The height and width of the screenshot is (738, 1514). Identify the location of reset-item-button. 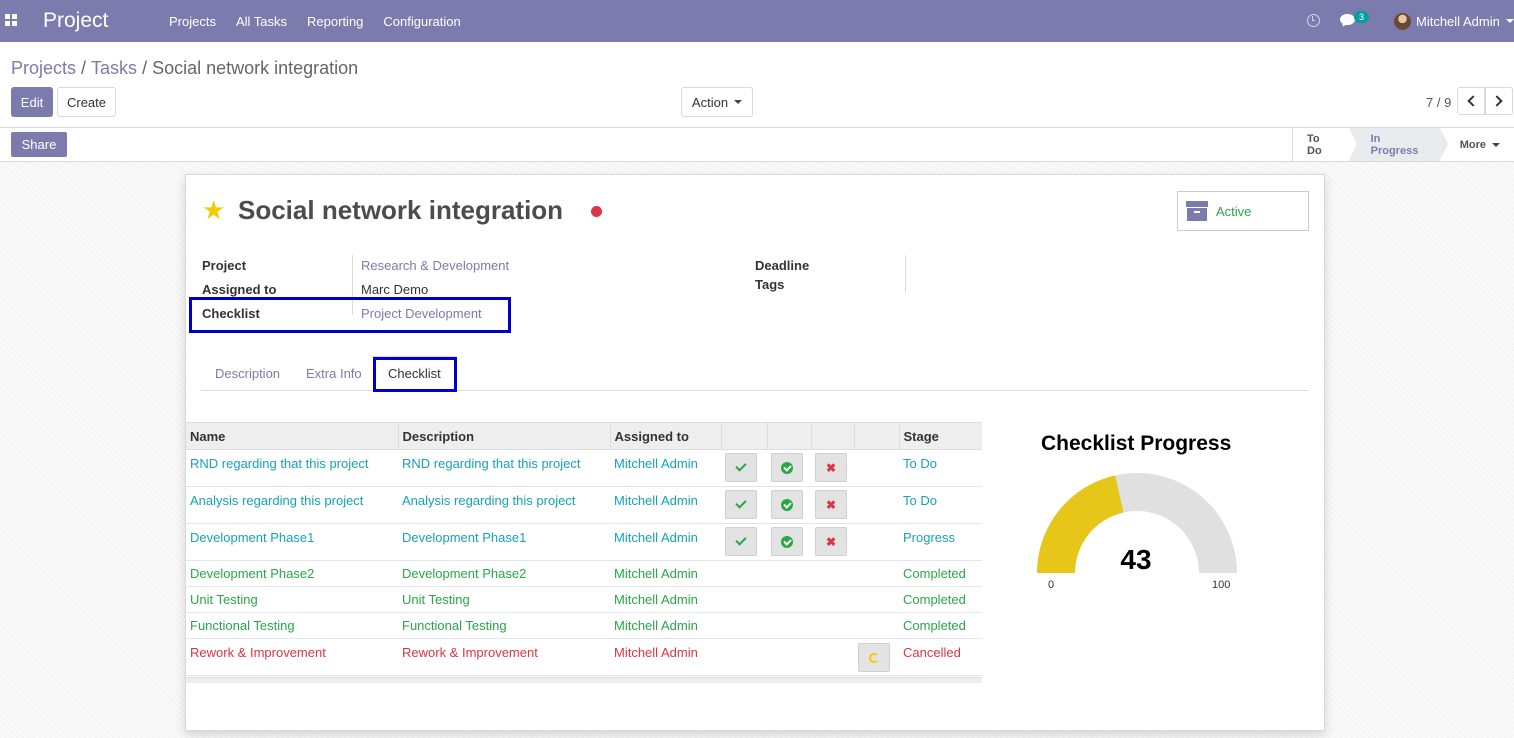
(874, 657).